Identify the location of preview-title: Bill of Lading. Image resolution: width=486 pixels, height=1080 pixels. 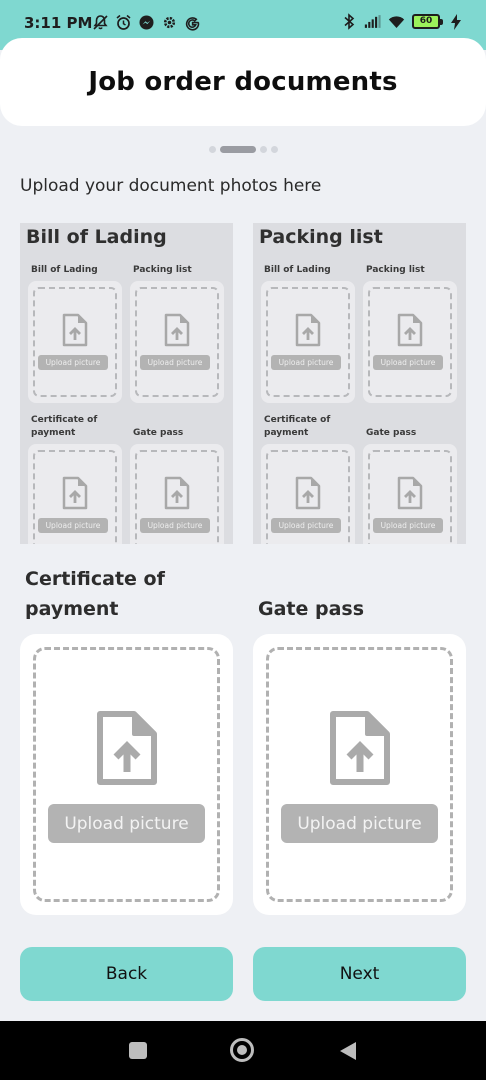
(96, 237).